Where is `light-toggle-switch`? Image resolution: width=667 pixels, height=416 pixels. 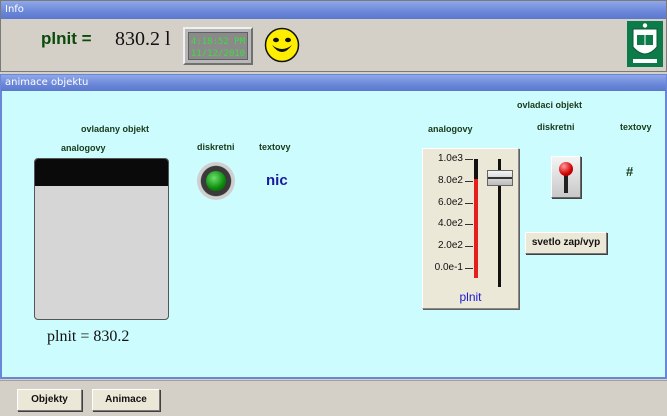
light-toggle-switch is located at coordinates (566, 177).